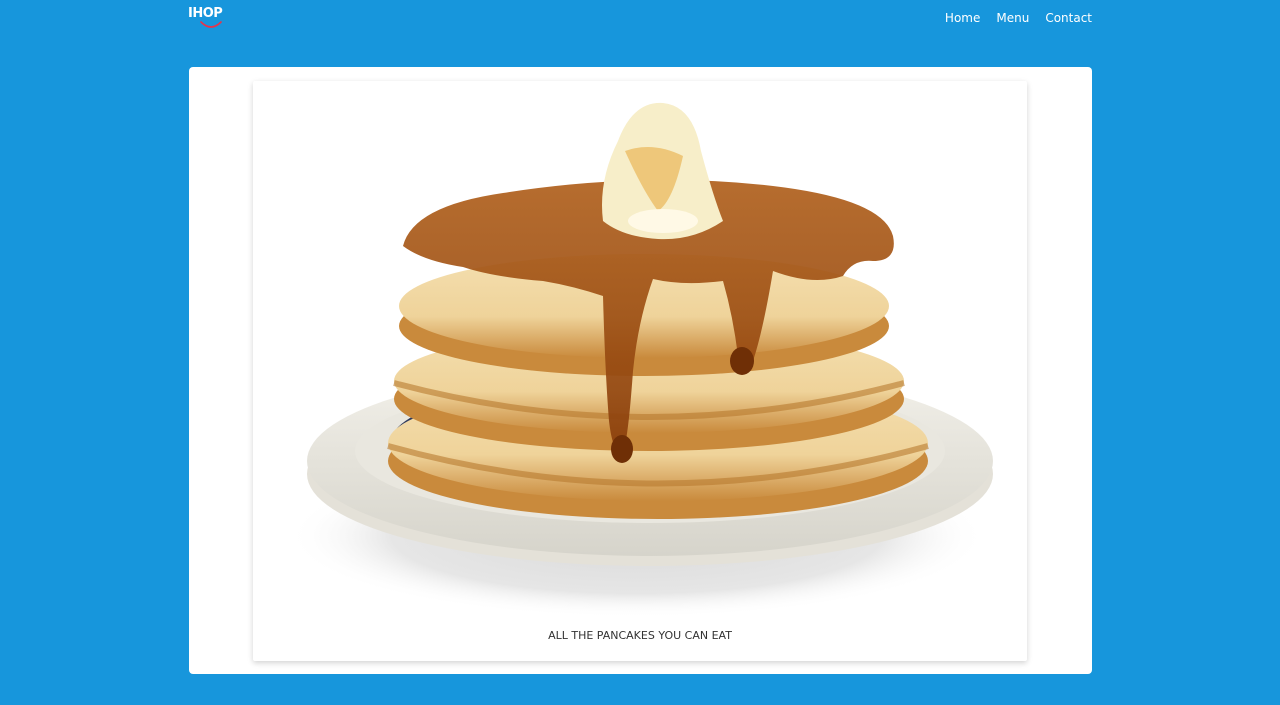 The width and height of the screenshot is (1280, 705). I want to click on ihop-logo-link: IHOP, so click(208, 17).